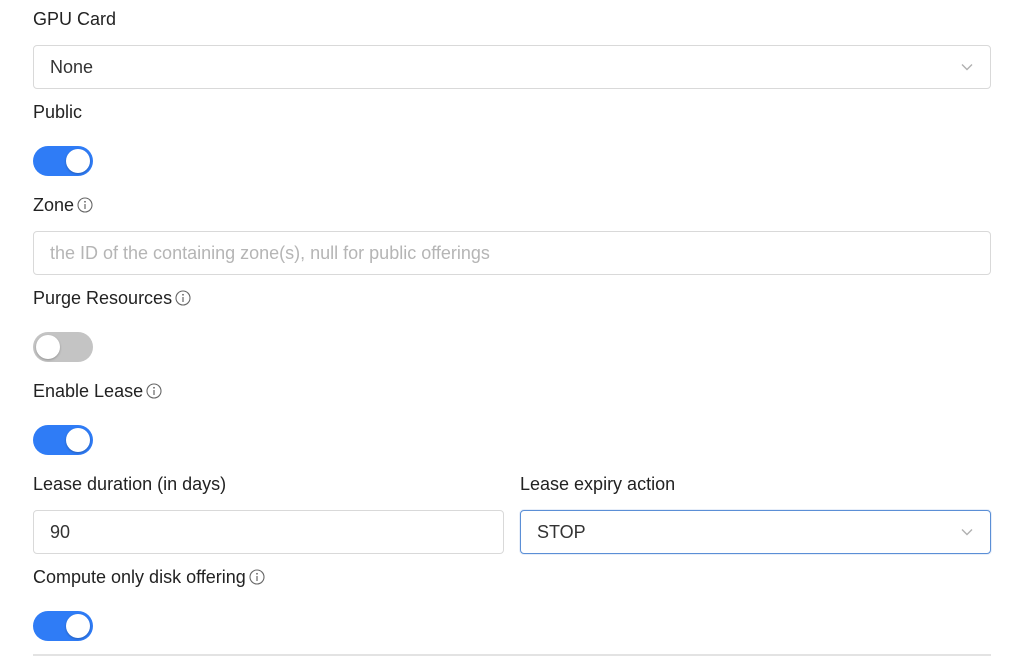 The width and height of the screenshot is (1024, 656). What do you see at coordinates (72, 66) in the screenshot?
I see `gpu-card-value: None` at bounding box center [72, 66].